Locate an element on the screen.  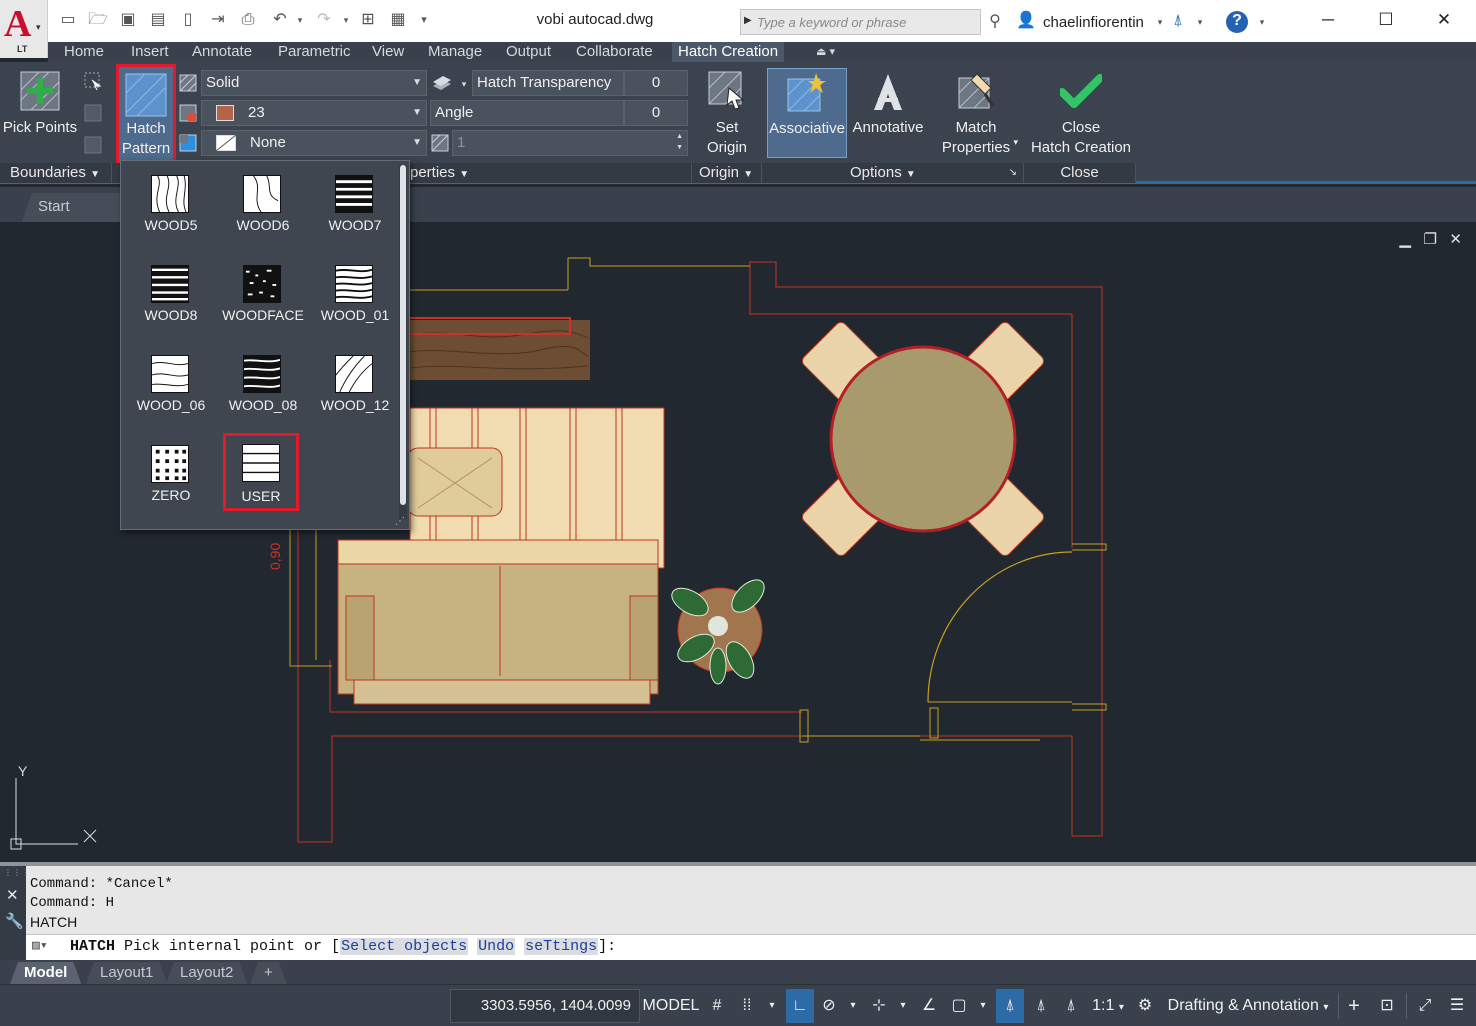
remove-boundaries-icon is located at coordinates (93, 113).